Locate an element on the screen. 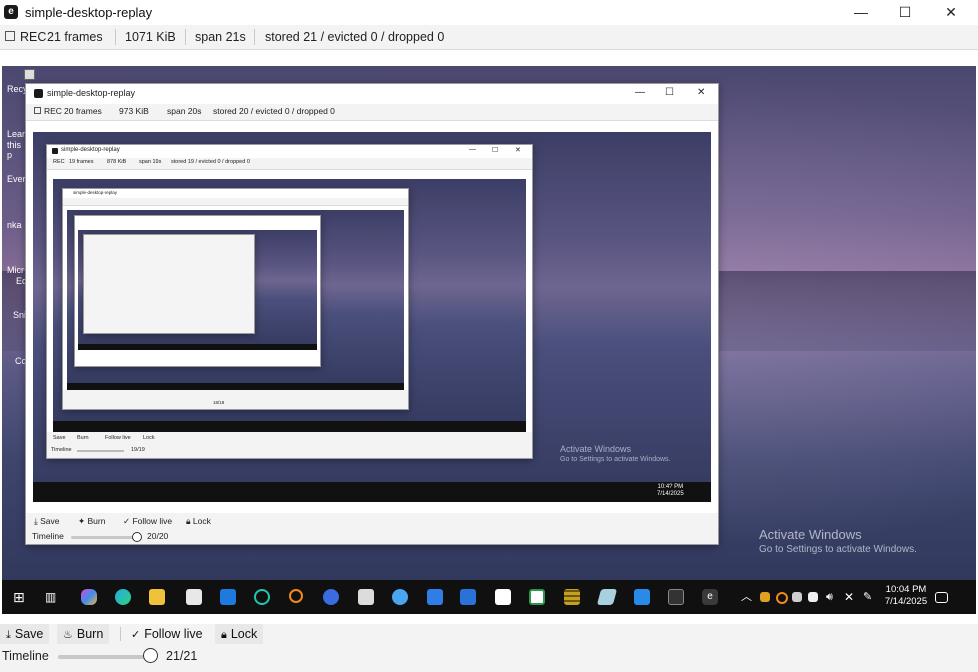 The width and height of the screenshot is (978, 672). mail-icon is located at coordinates (228, 597).